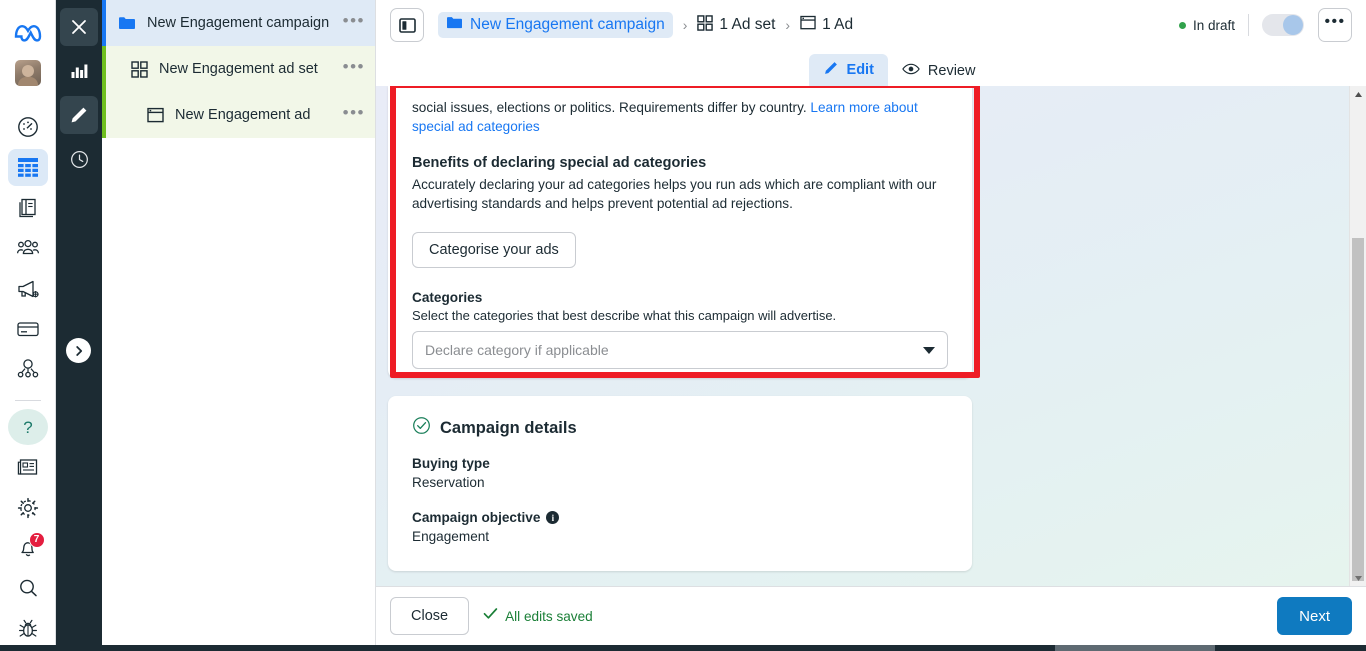 This screenshot has height=651, width=1366. Describe the element at coordinates (127, 23) in the screenshot. I see `folder-icon` at that location.